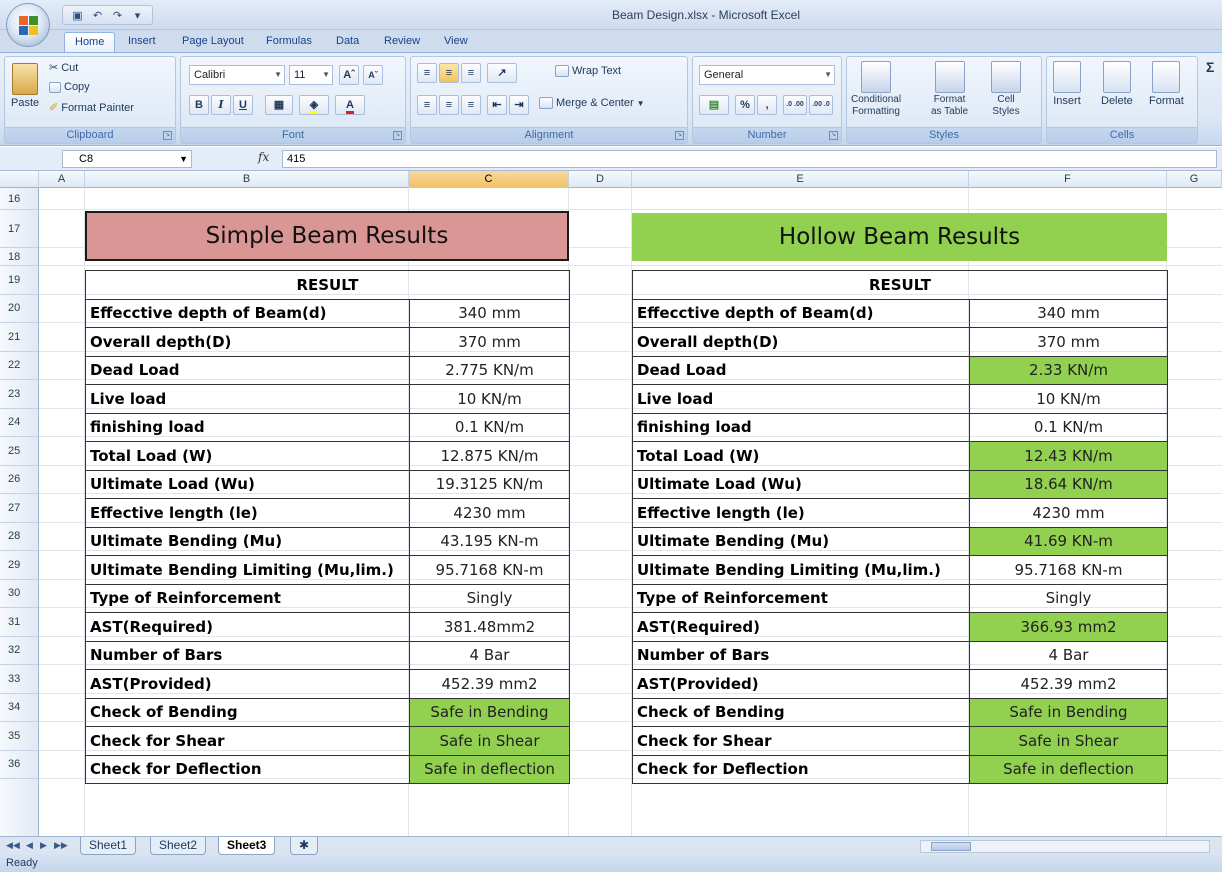  I want to click on result-value: 0.1 KN/m, so click(1068, 427).